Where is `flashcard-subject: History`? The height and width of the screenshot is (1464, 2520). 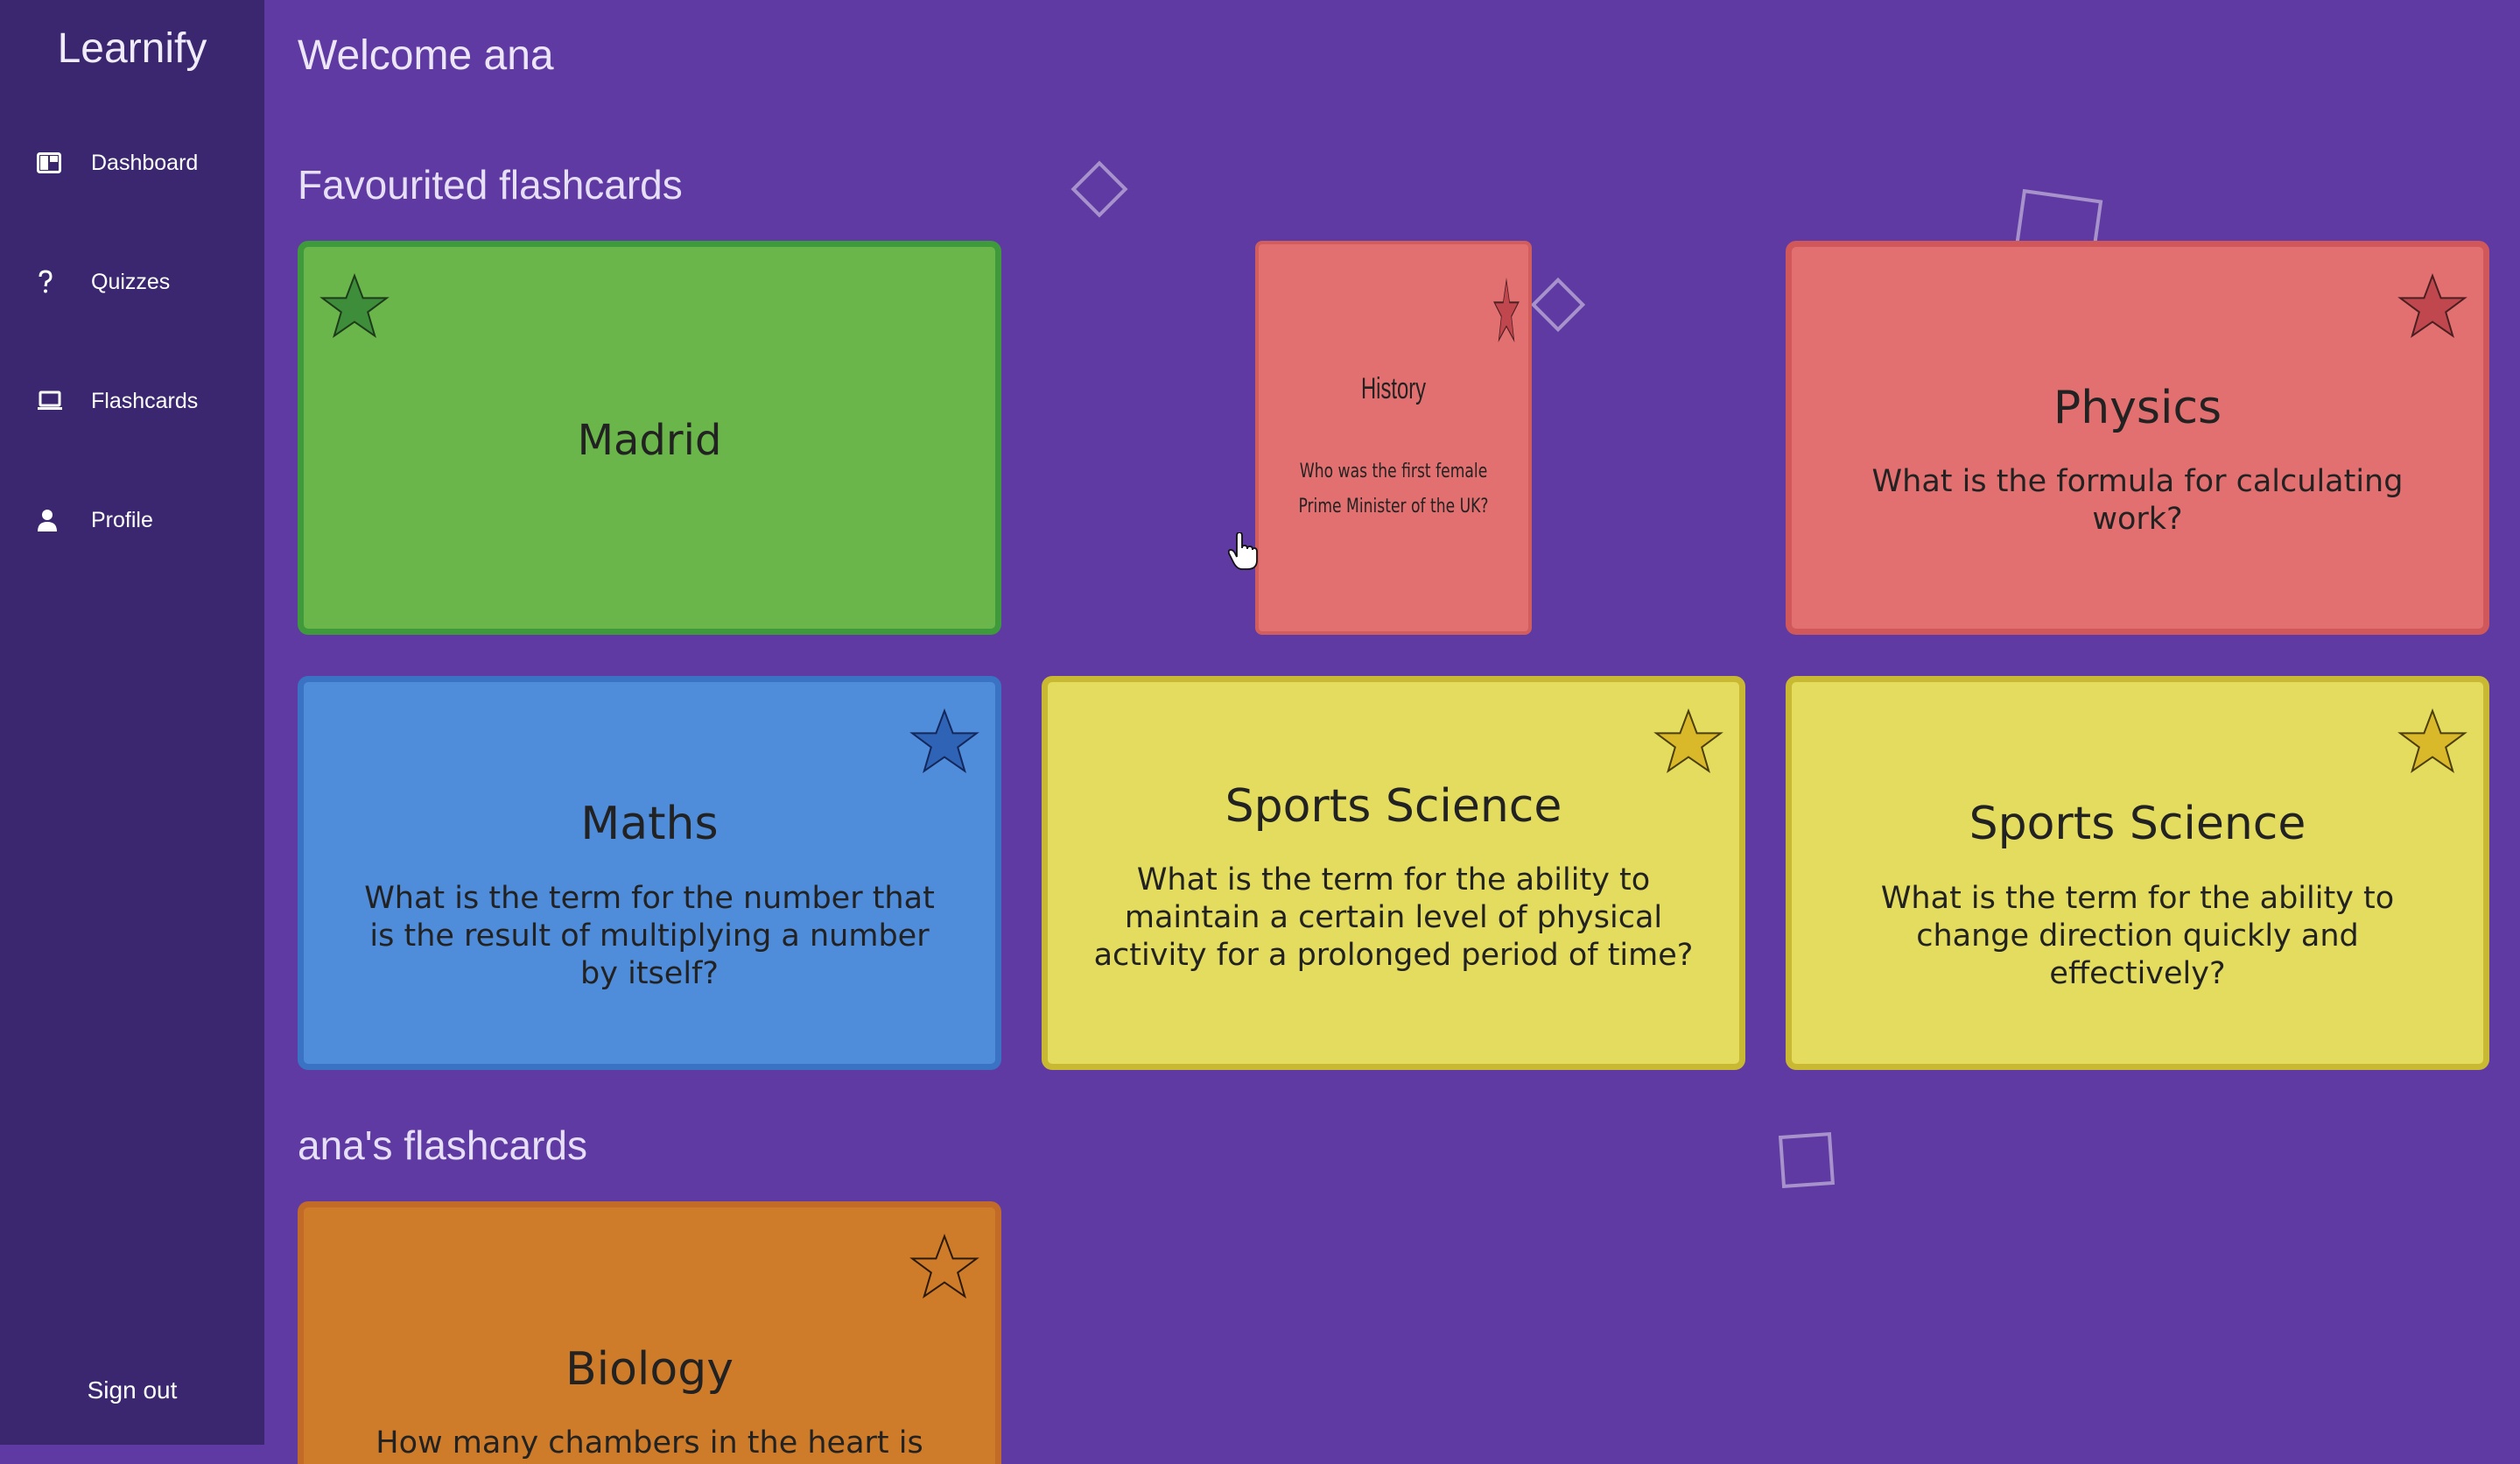
flashcard-subject: History is located at coordinates (1393, 388).